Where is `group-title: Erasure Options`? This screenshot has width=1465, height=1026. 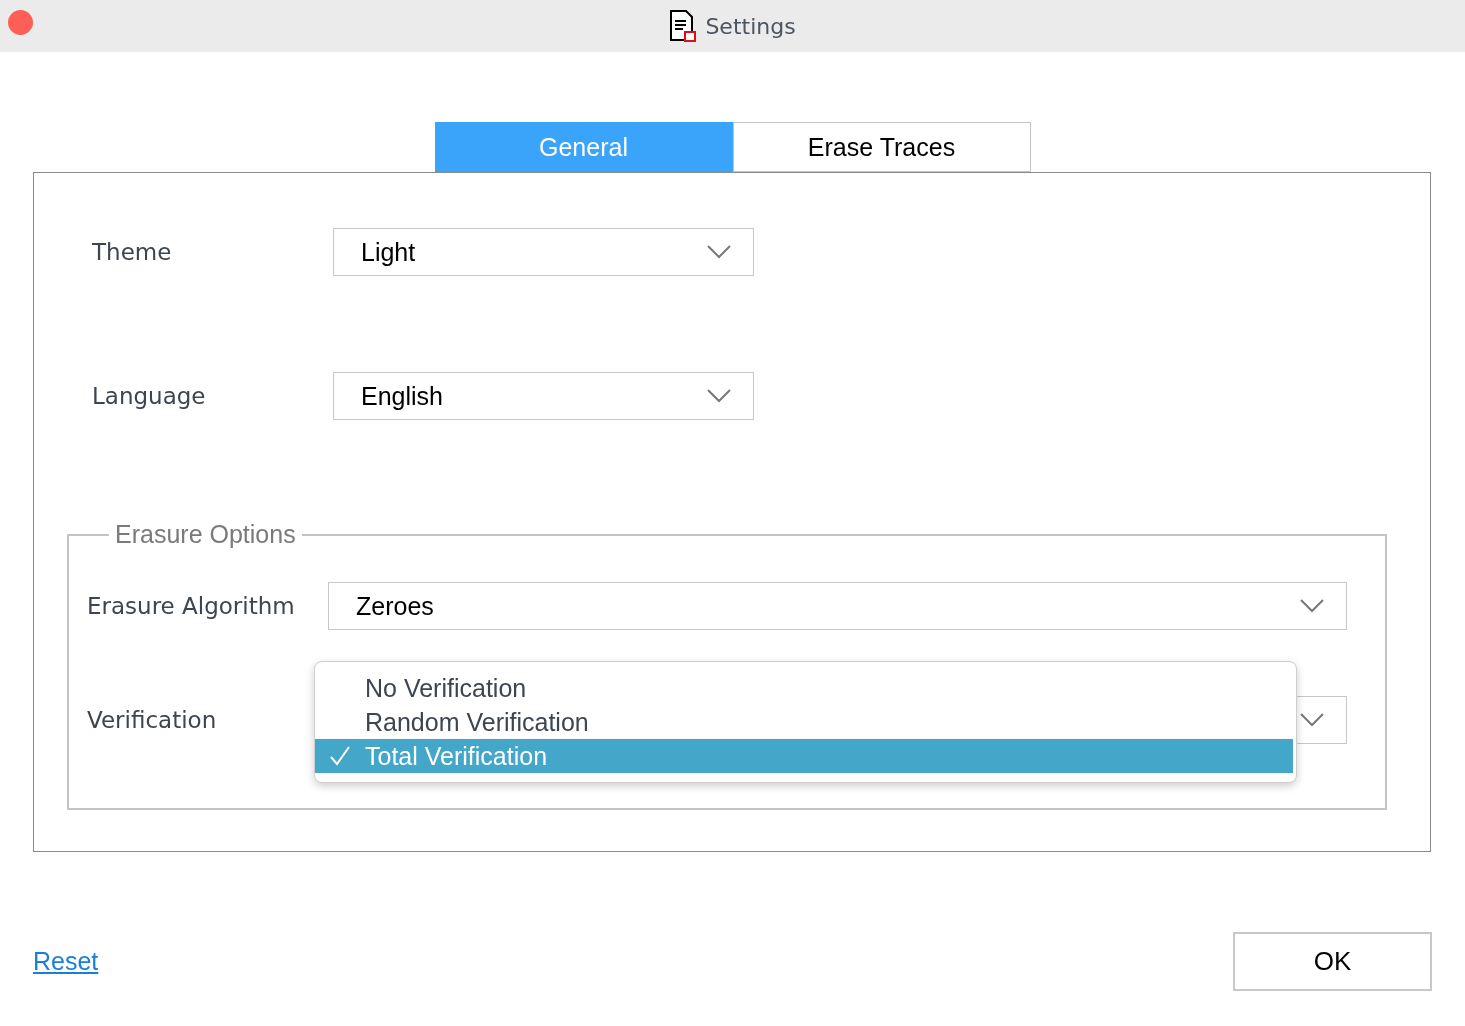 group-title: Erasure Options is located at coordinates (205, 534).